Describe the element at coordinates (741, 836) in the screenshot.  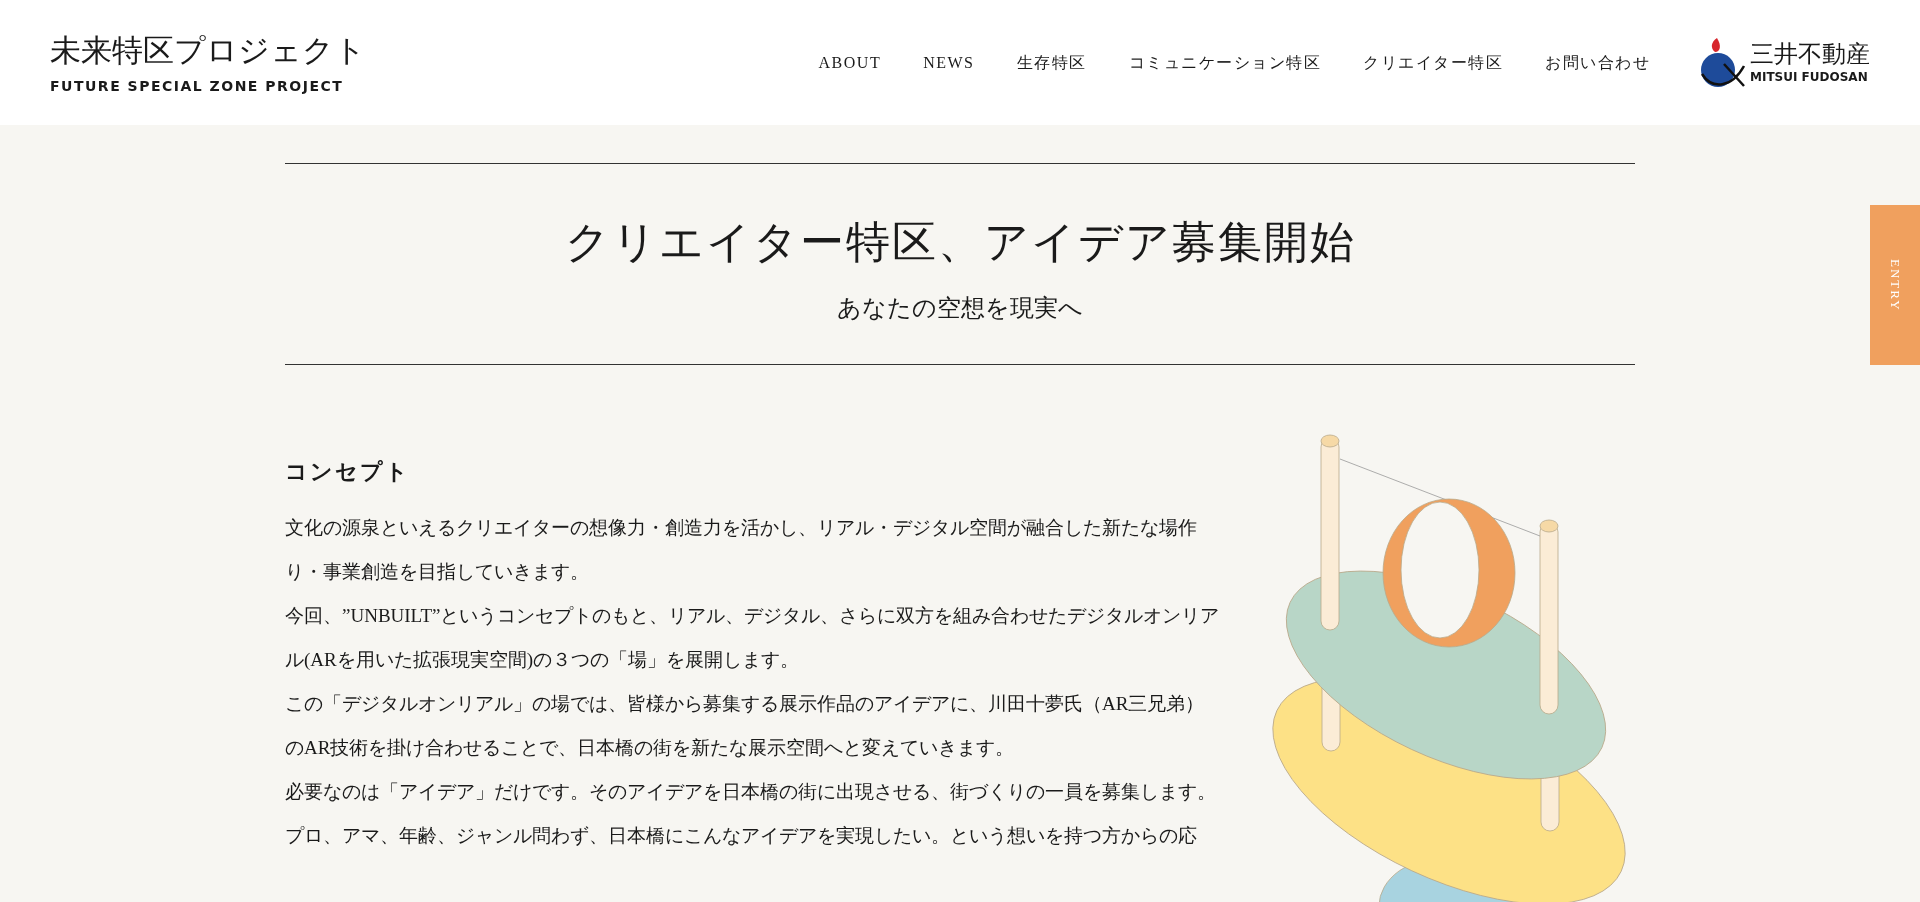
I see `body-paragraph: プロ、アマ、年齢、ジャンル問わず、日本橋にこんなアイデアを実現したい。という想いを持つ方からの応` at that location.